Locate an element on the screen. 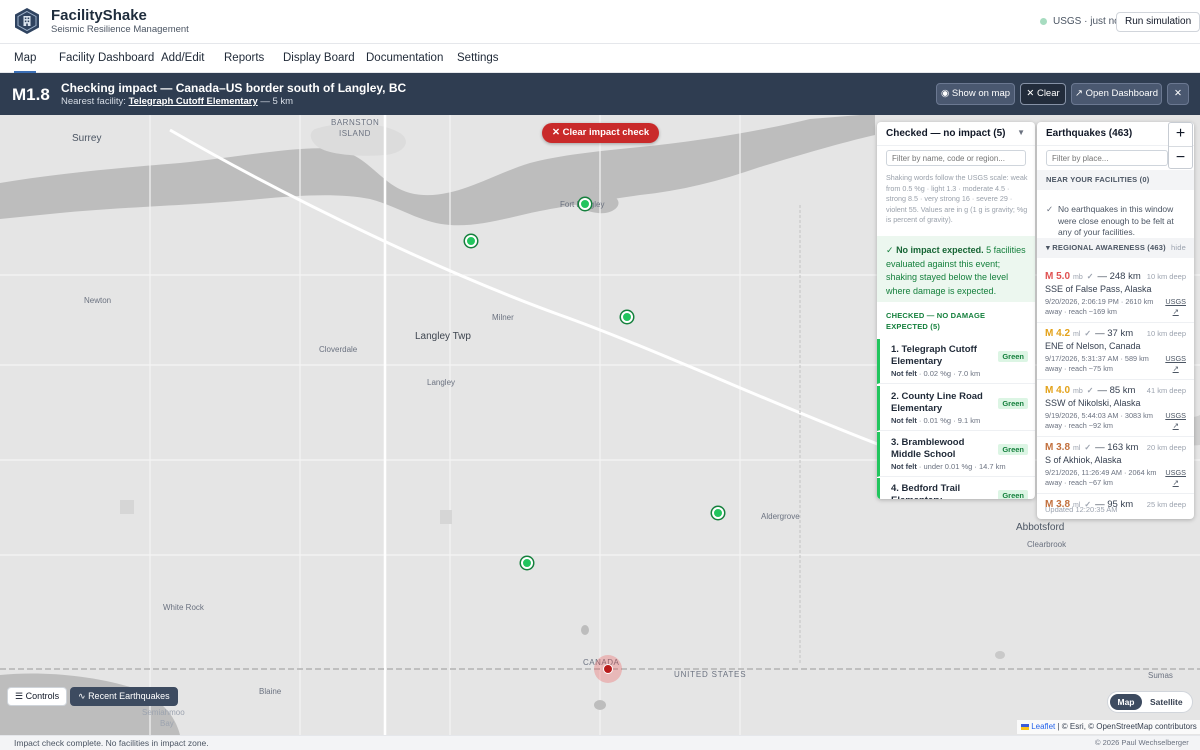 The image size is (1200, 750). facility-name: 2. County Line Road Elementary is located at coordinates (937, 402).